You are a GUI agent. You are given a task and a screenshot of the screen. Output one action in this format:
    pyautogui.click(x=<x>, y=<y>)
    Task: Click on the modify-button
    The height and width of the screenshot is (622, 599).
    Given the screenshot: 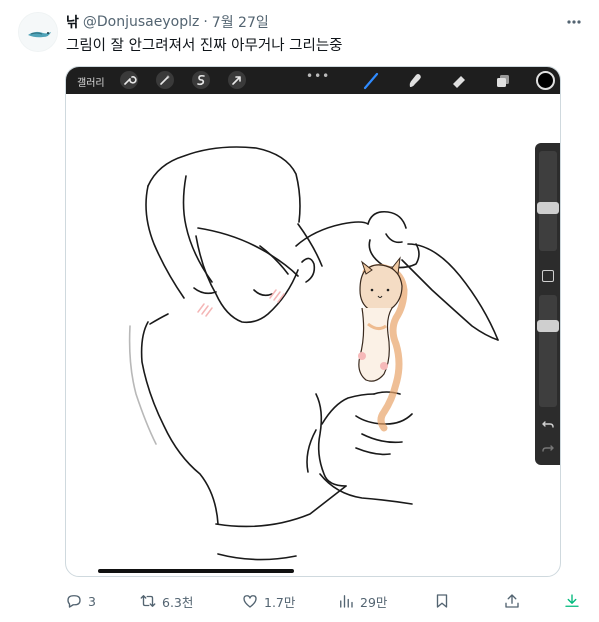 What is the action you would take?
    pyautogui.click(x=548, y=276)
    